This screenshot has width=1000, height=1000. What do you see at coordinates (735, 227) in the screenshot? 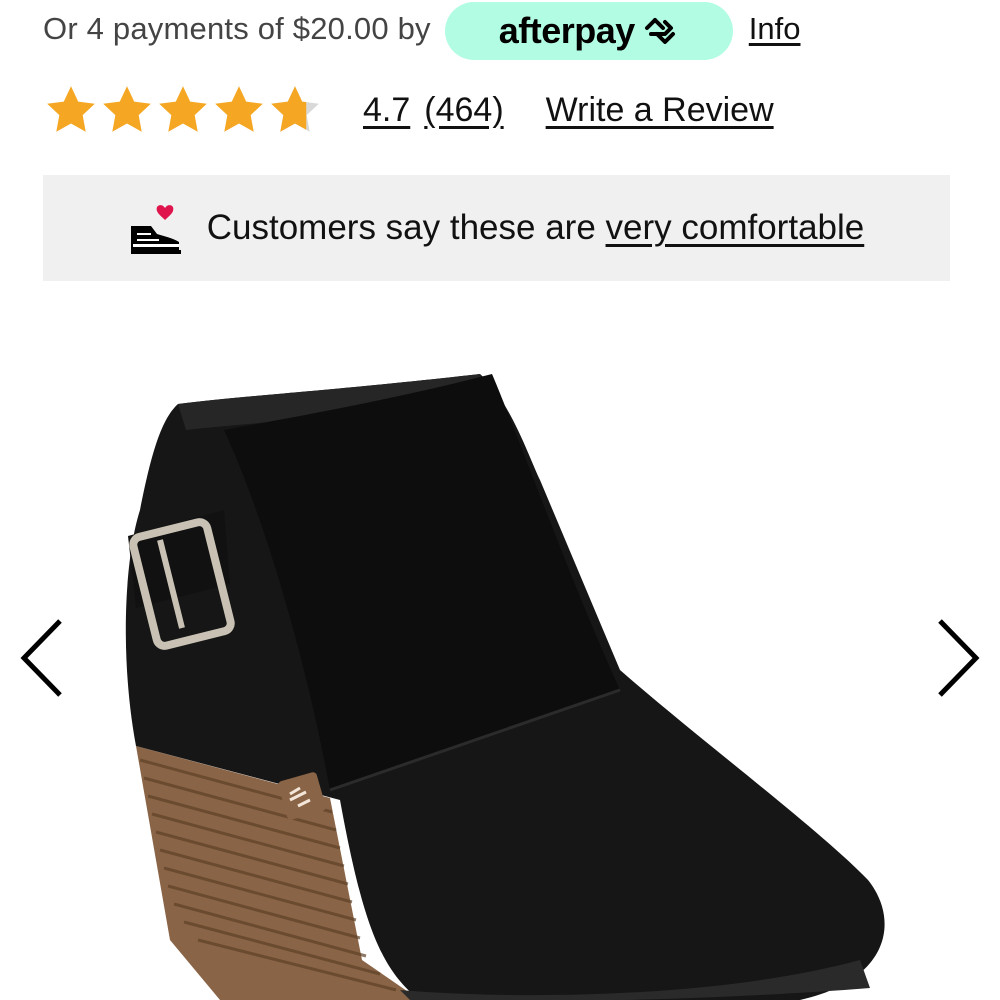
I see `comfort-link: very comfortable` at bounding box center [735, 227].